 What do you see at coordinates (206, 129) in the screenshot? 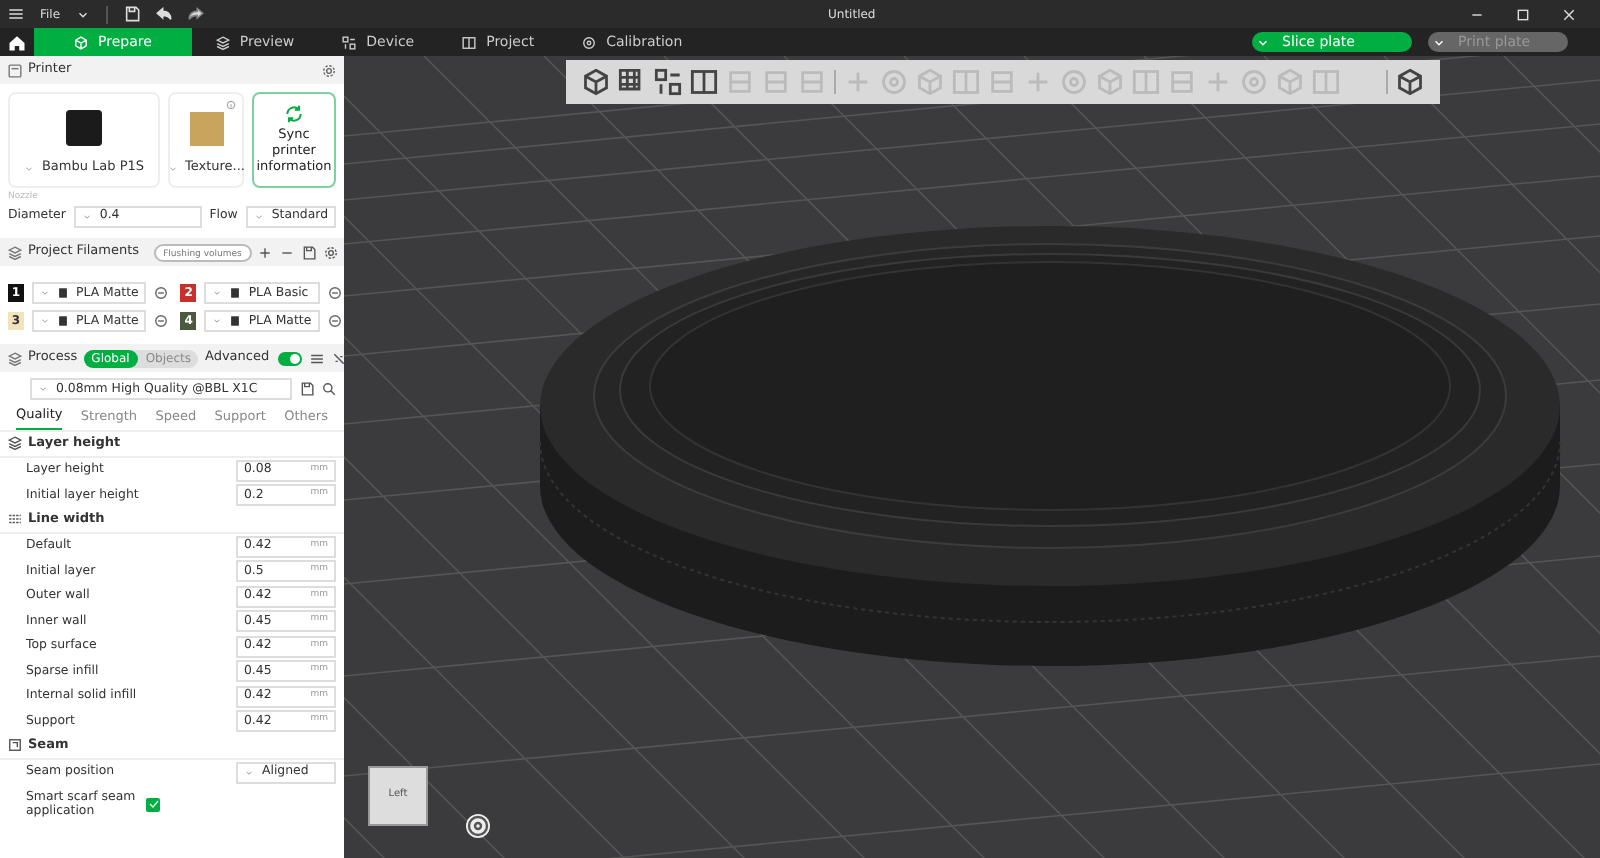
I see `plate-picture` at bounding box center [206, 129].